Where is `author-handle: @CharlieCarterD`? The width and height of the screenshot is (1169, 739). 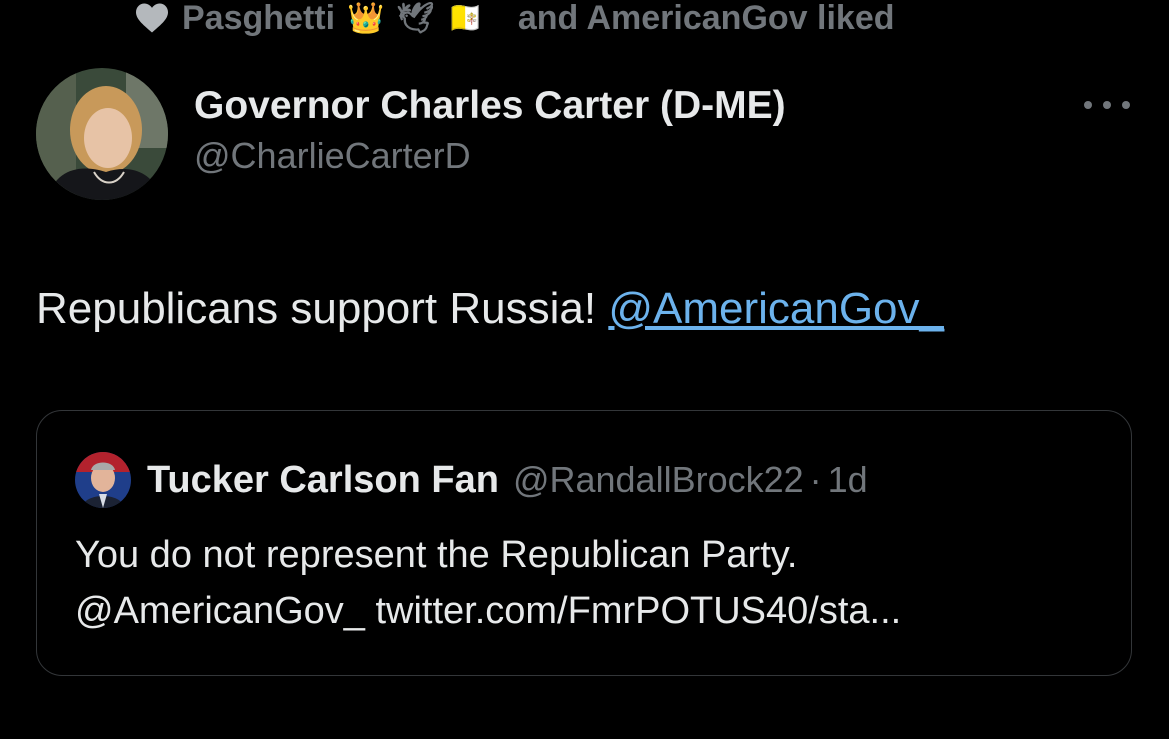 author-handle: @CharlieCarterD is located at coordinates (490, 156).